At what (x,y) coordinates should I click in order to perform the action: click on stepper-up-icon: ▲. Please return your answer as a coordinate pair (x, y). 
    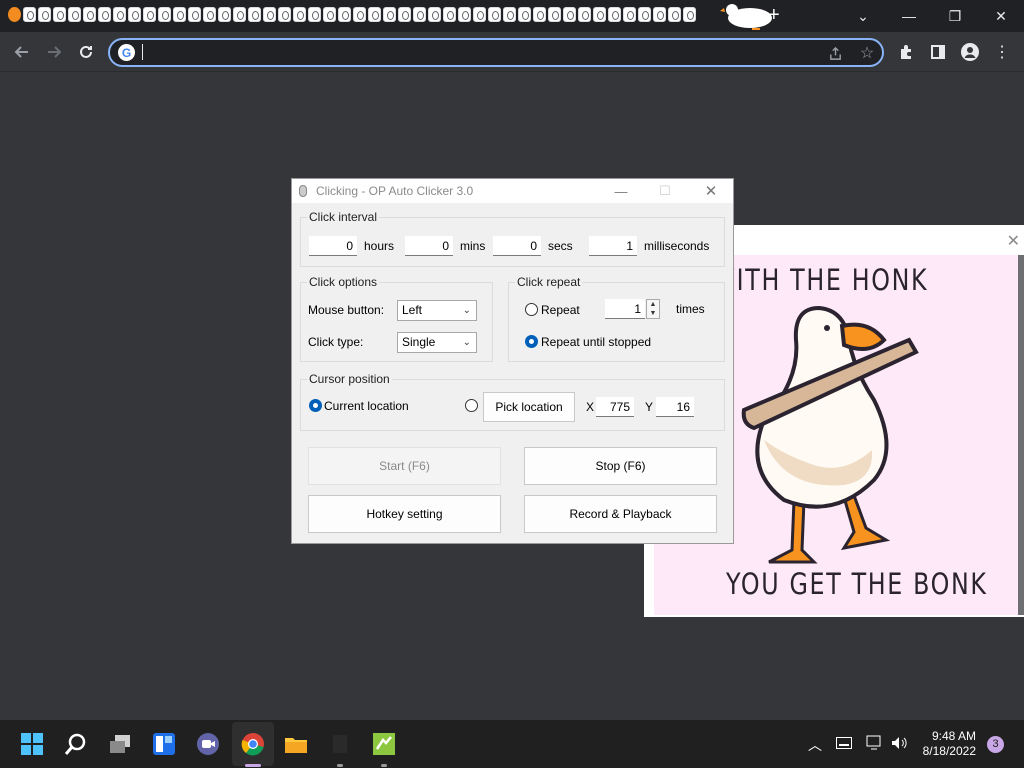
    Looking at the image, I should click on (653, 304).